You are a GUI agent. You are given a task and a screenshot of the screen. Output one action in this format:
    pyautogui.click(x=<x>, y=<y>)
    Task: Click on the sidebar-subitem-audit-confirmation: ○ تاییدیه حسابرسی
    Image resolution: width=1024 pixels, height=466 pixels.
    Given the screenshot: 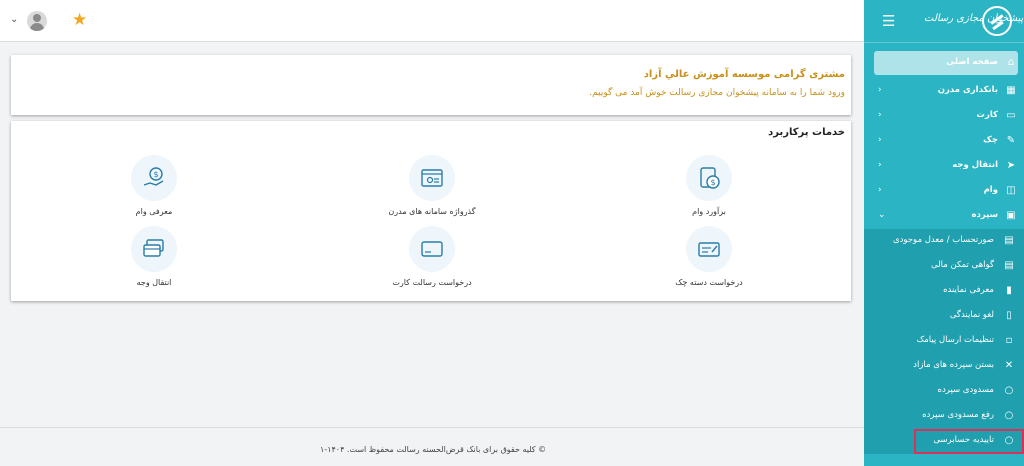 What is the action you would take?
    pyautogui.click(x=969, y=441)
    